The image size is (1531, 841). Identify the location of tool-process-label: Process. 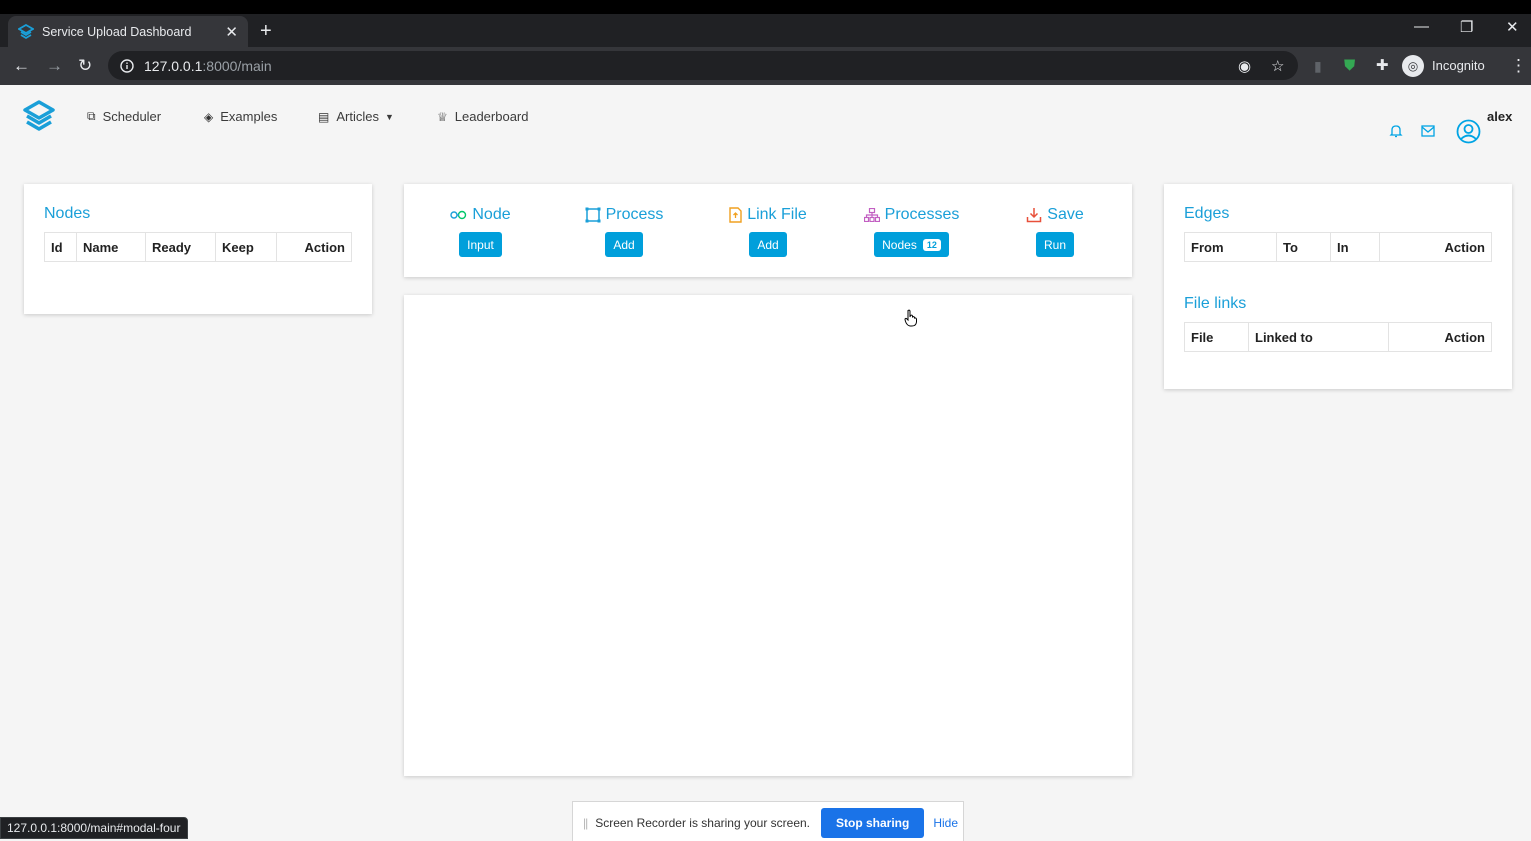
(634, 214).